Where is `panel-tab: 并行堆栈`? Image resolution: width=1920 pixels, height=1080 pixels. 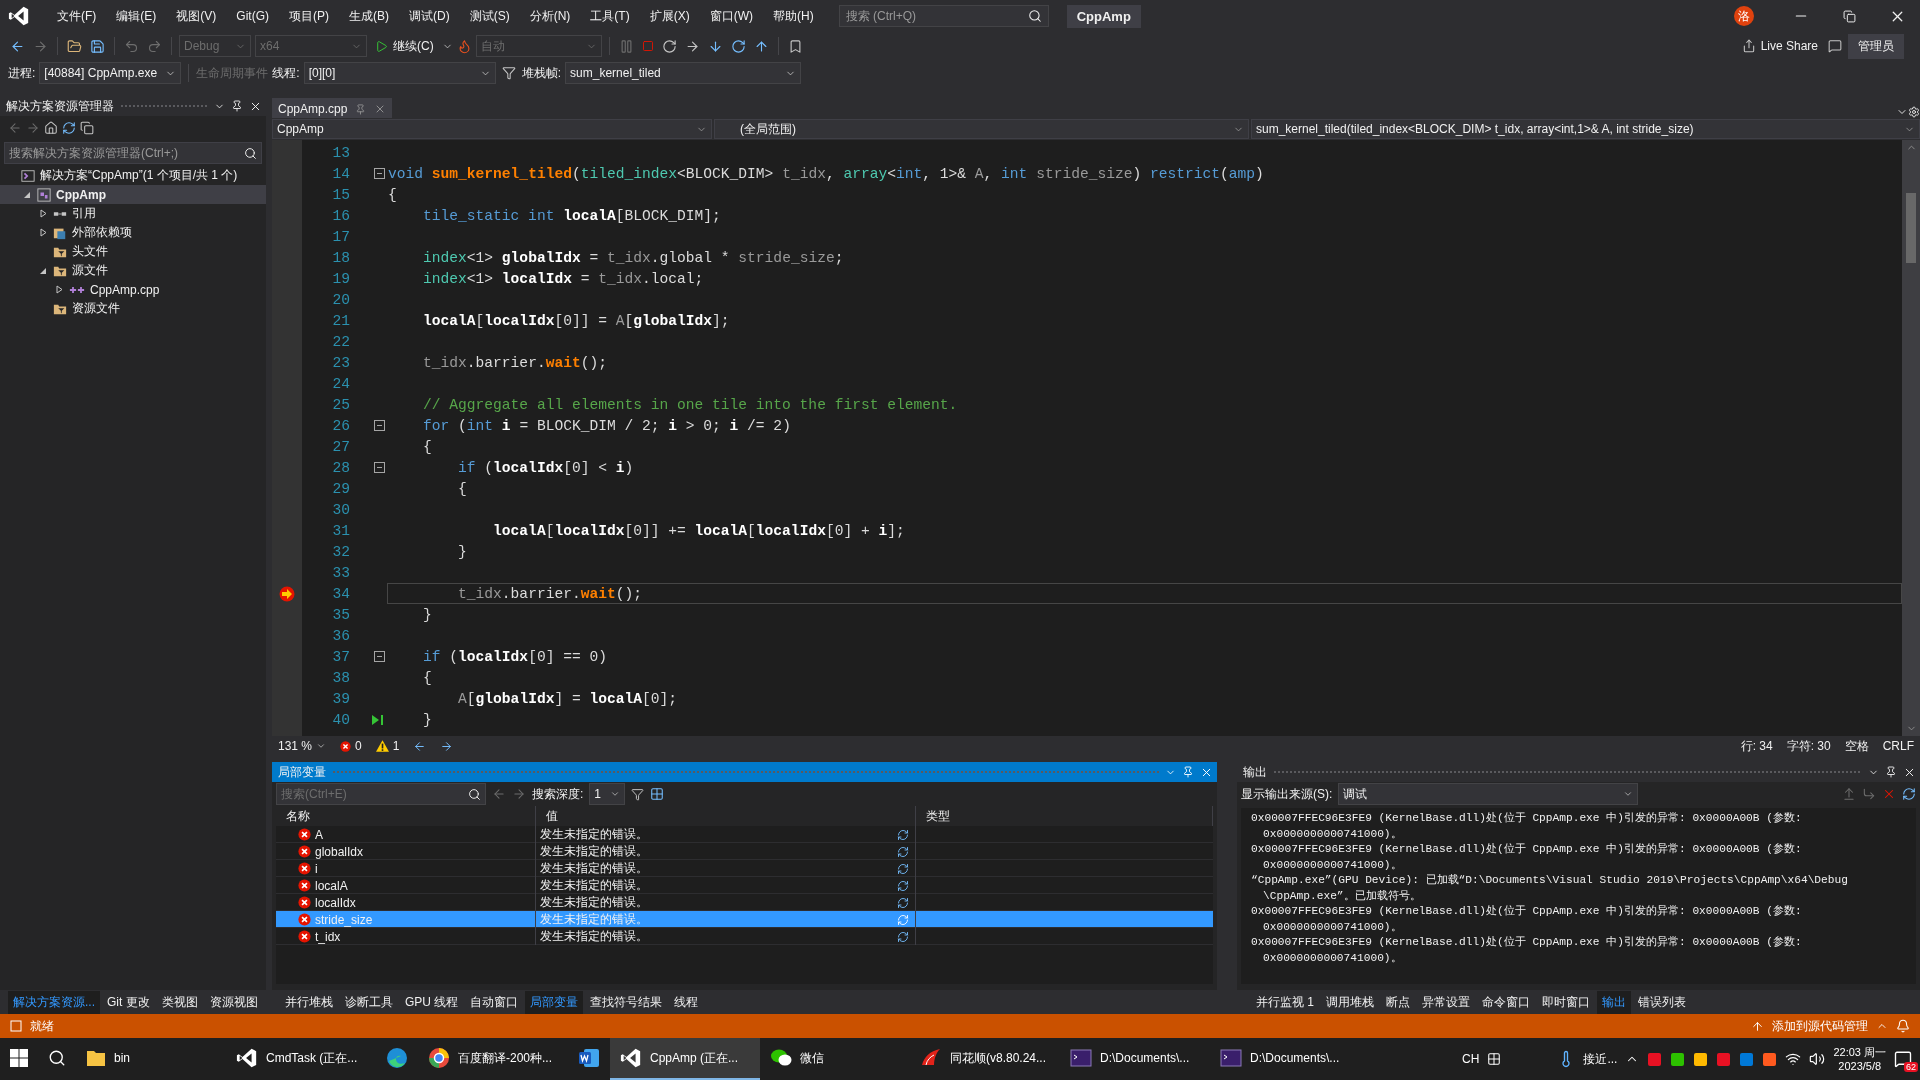
panel-tab: 并行堆栈 is located at coordinates (309, 1002).